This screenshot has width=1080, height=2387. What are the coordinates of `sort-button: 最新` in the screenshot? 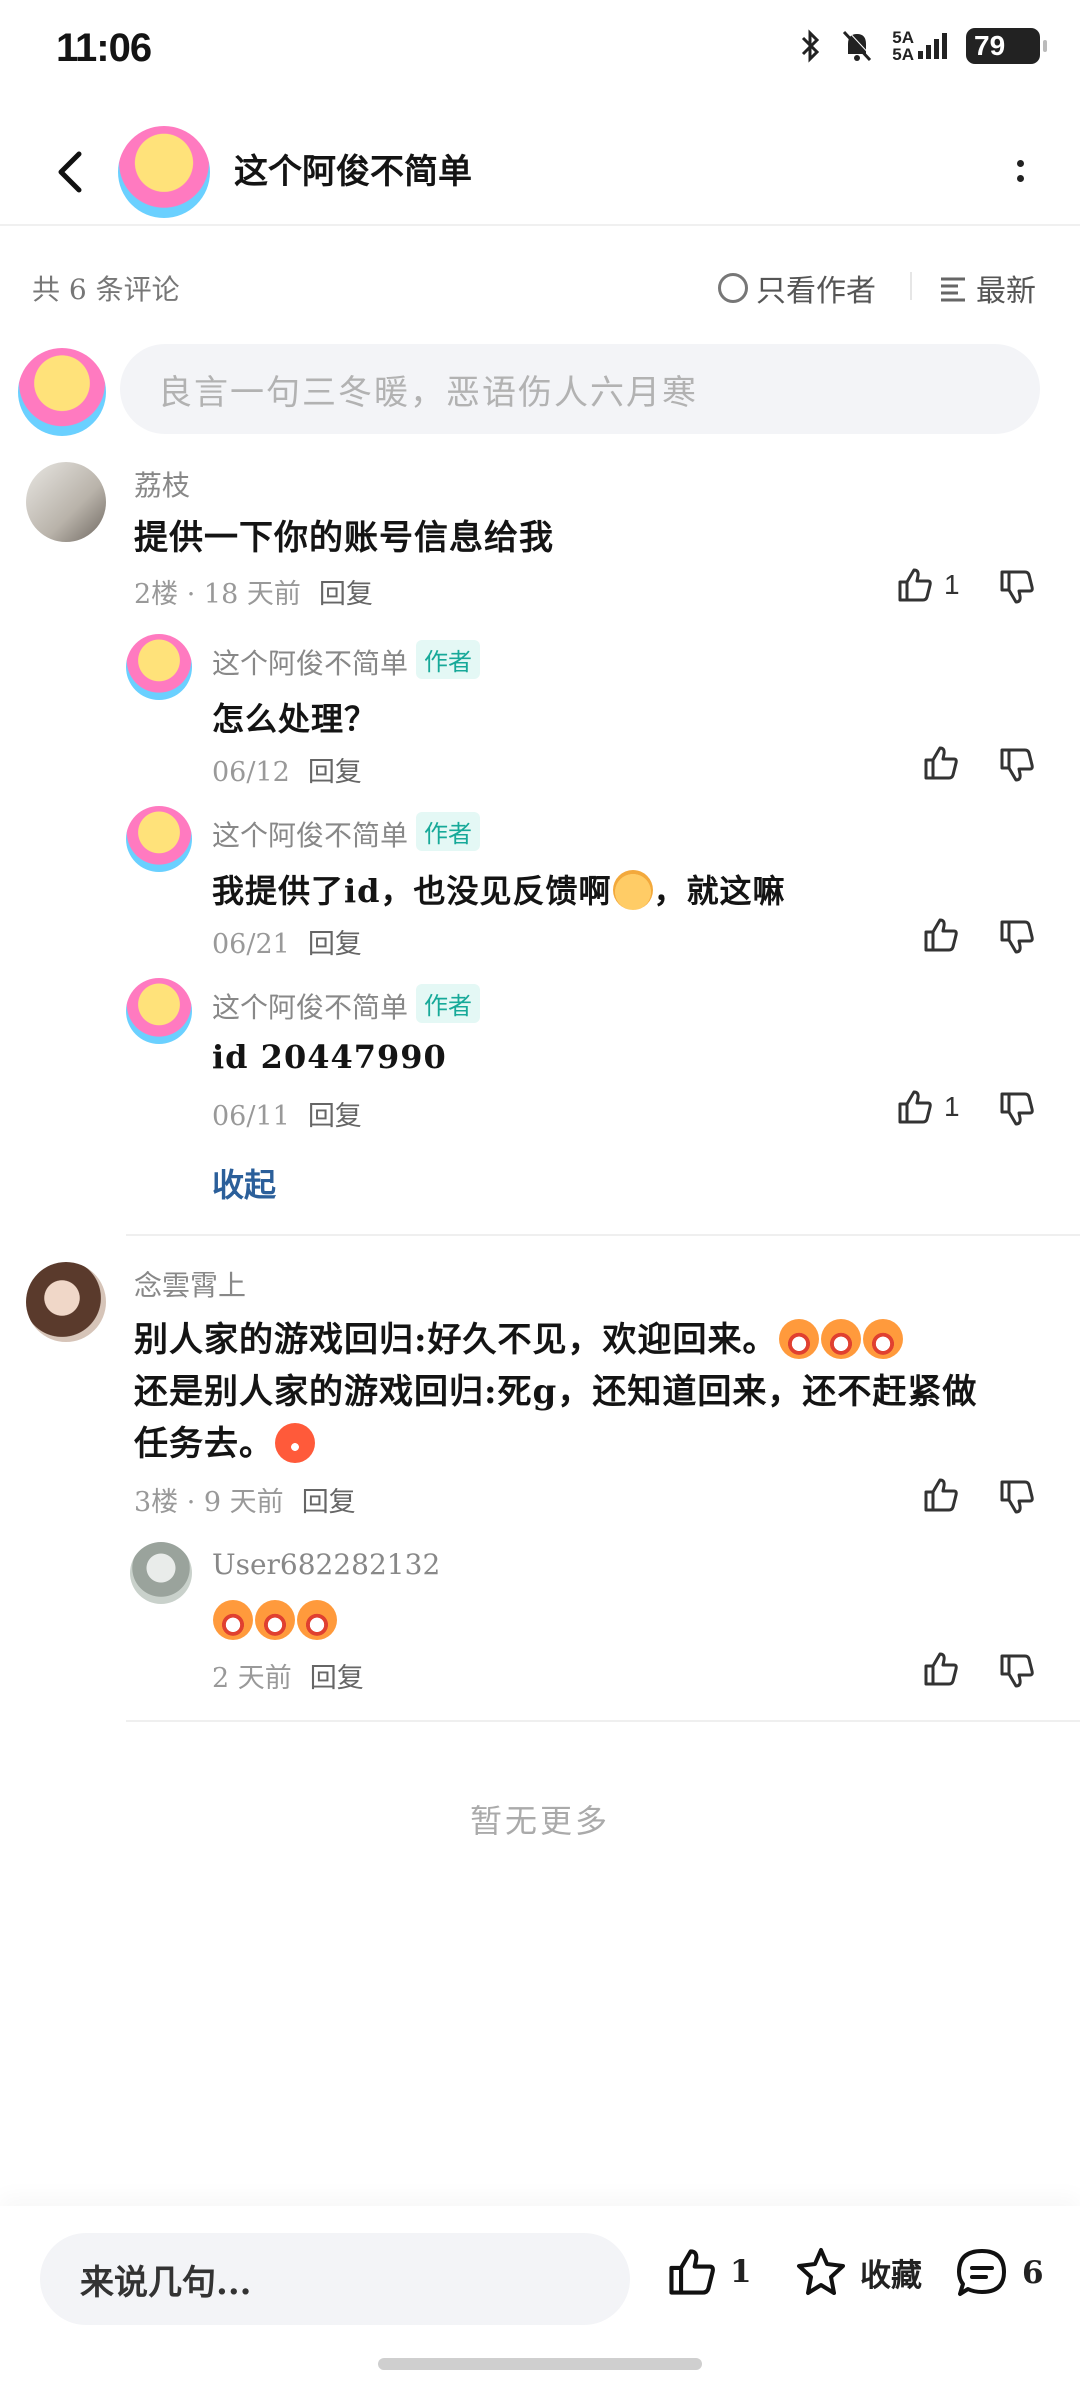 It's located at (987, 288).